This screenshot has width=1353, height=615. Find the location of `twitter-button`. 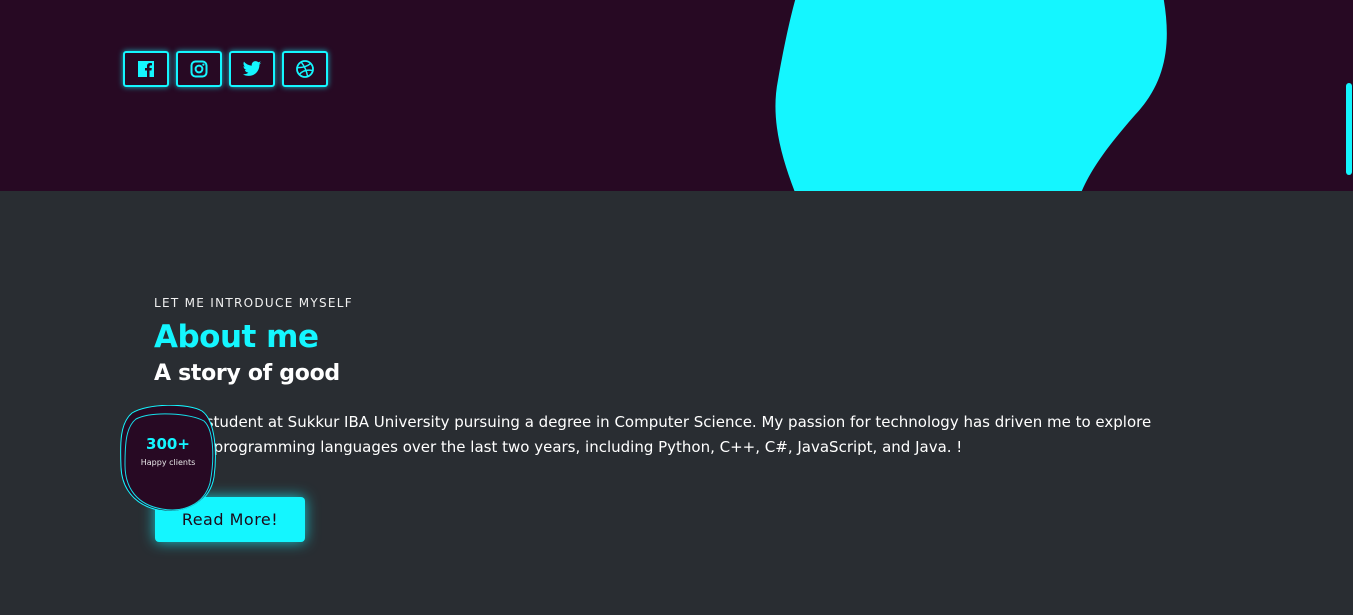

twitter-button is located at coordinates (252, 69).